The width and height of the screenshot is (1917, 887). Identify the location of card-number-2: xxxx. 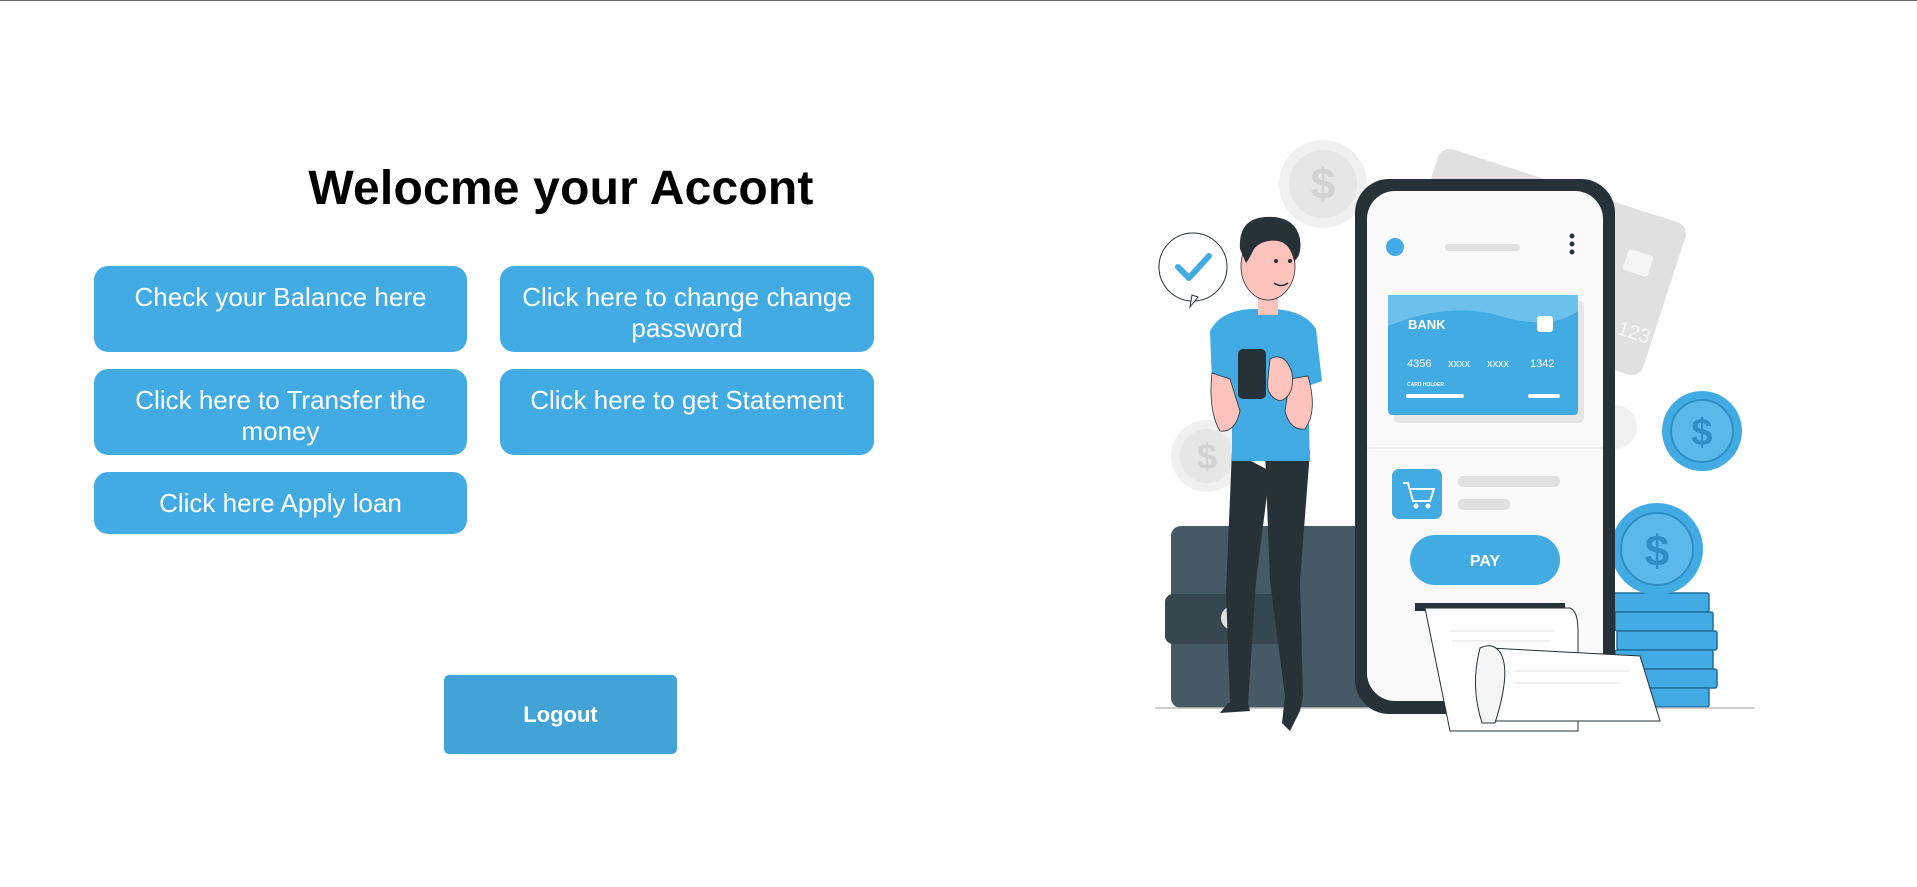
(1459, 364).